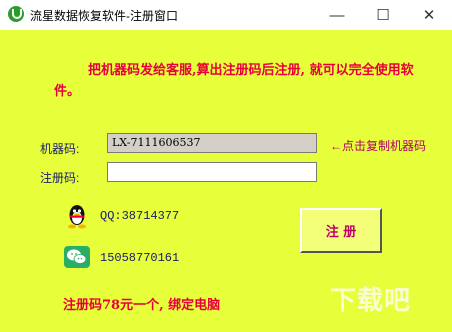  What do you see at coordinates (60, 149) in the screenshot?
I see `machine-code-label: 机器码:` at bounding box center [60, 149].